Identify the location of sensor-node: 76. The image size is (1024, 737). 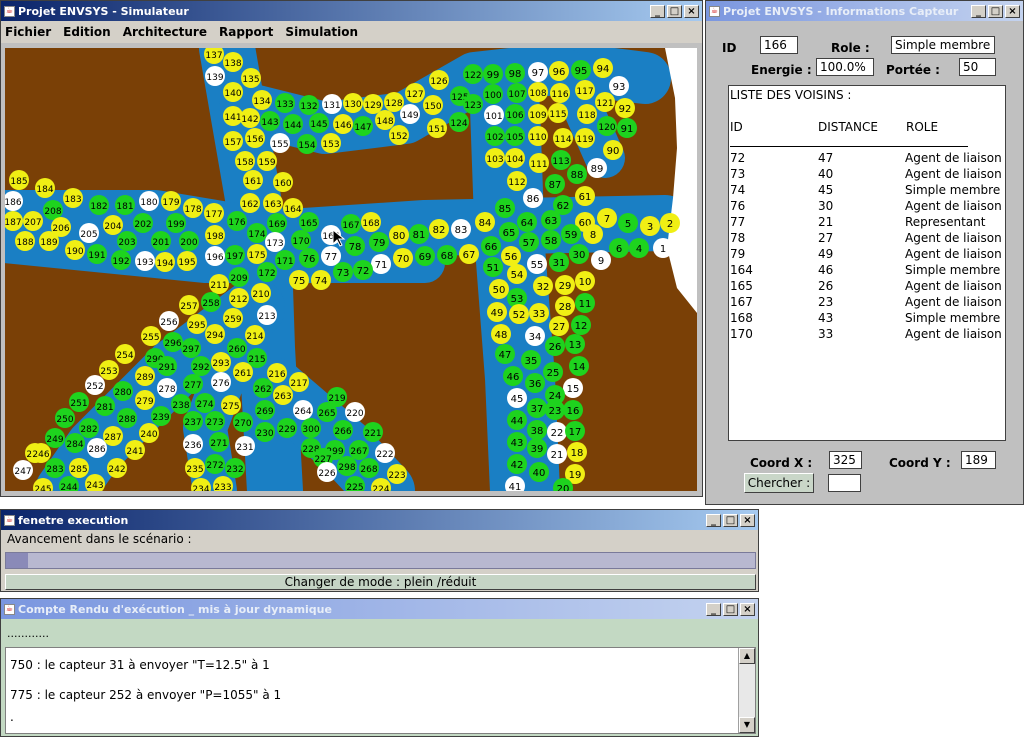
(309, 258).